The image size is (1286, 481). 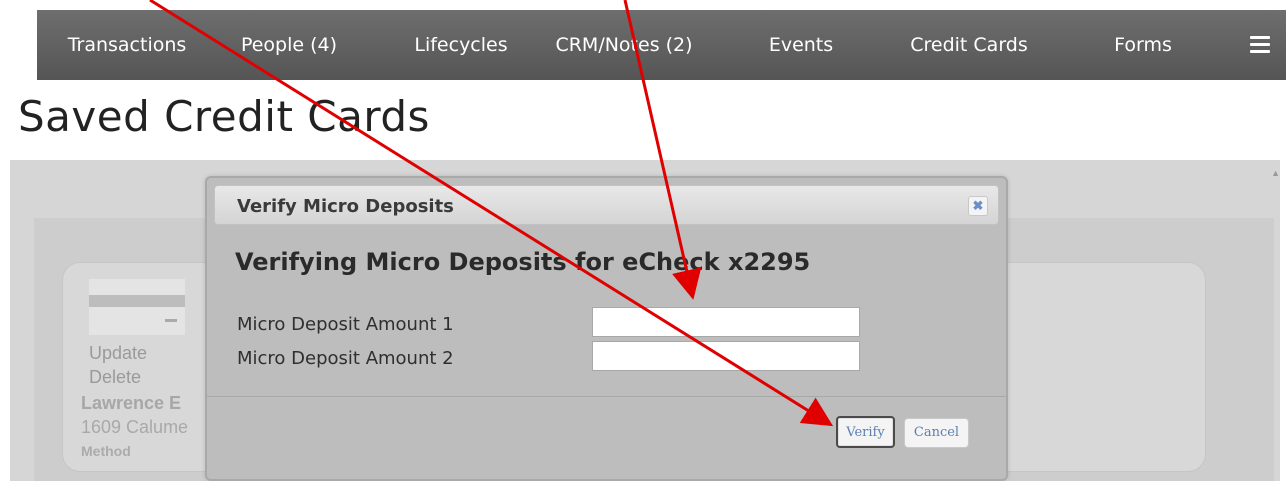 What do you see at coordinates (662, 150) in the screenshot?
I see `annotation-arrow-to-input` at bounding box center [662, 150].